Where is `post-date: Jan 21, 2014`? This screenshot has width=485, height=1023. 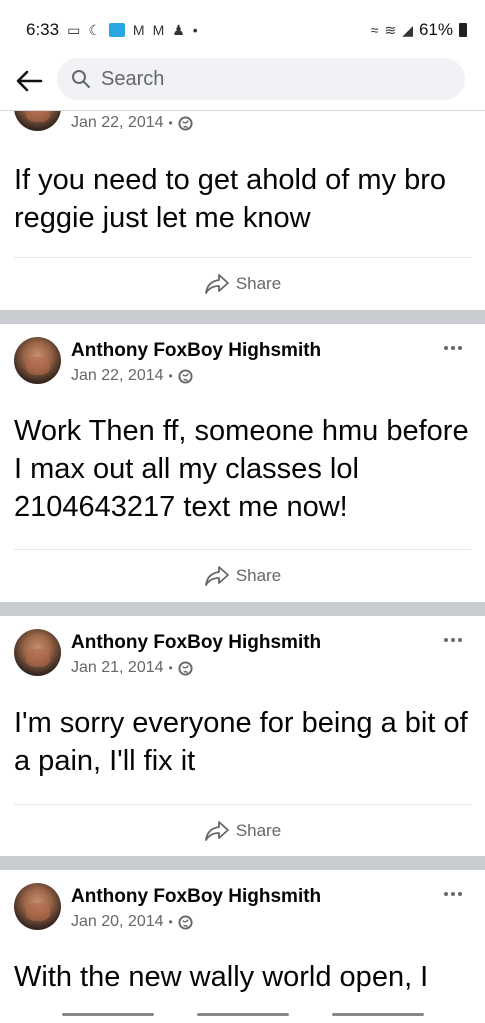 post-date: Jan 21, 2014 is located at coordinates (117, 668).